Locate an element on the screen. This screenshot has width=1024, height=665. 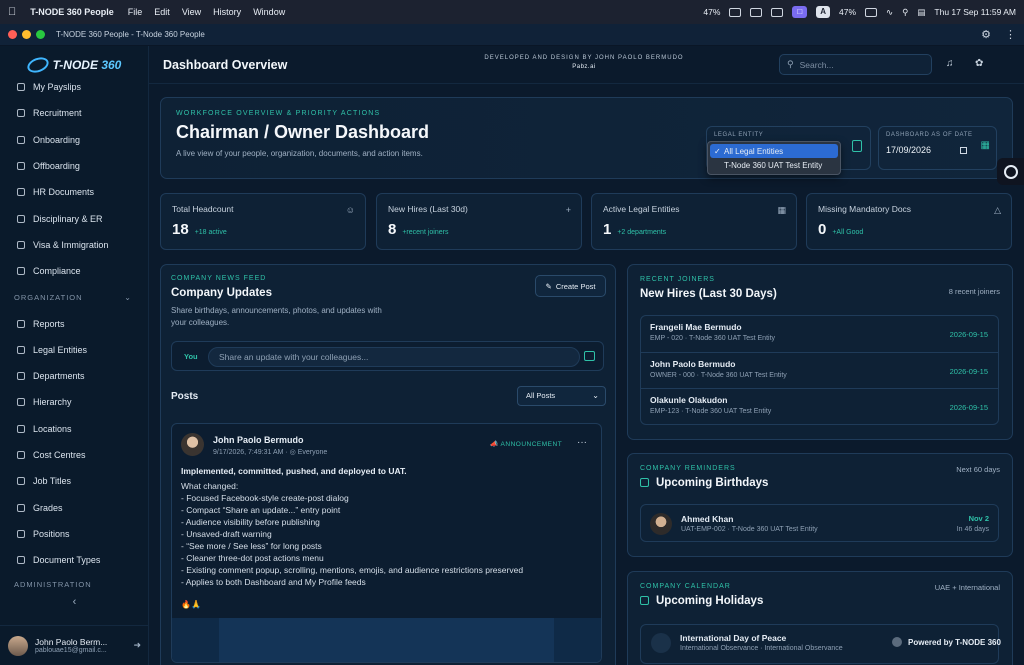
as-of-date-field: DASHBOARD AS OF DATE 17/09/2026 ▦ is located at coordinates (937, 148).